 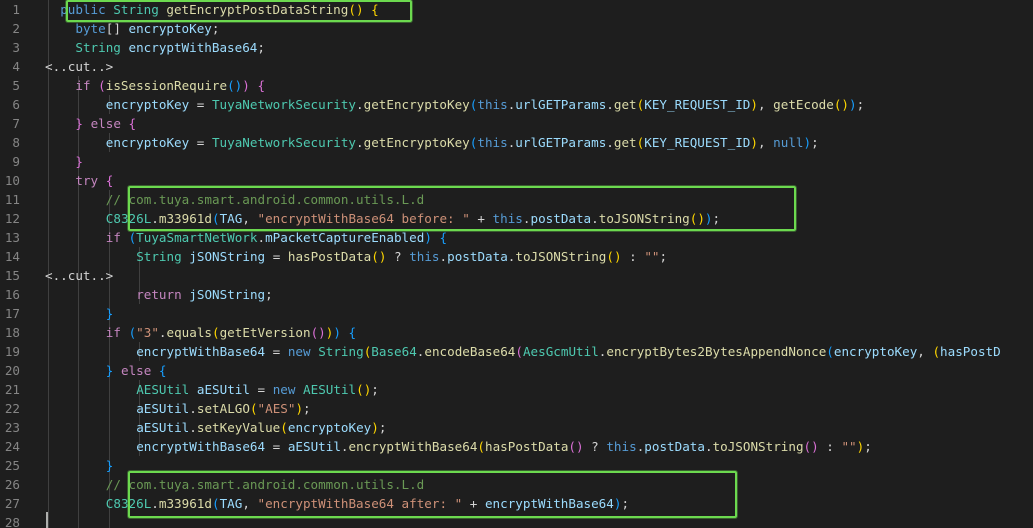 What do you see at coordinates (560, 351) in the screenshot?
I see `code-token: AesGcmUtil` at bounding box center [560, 351].